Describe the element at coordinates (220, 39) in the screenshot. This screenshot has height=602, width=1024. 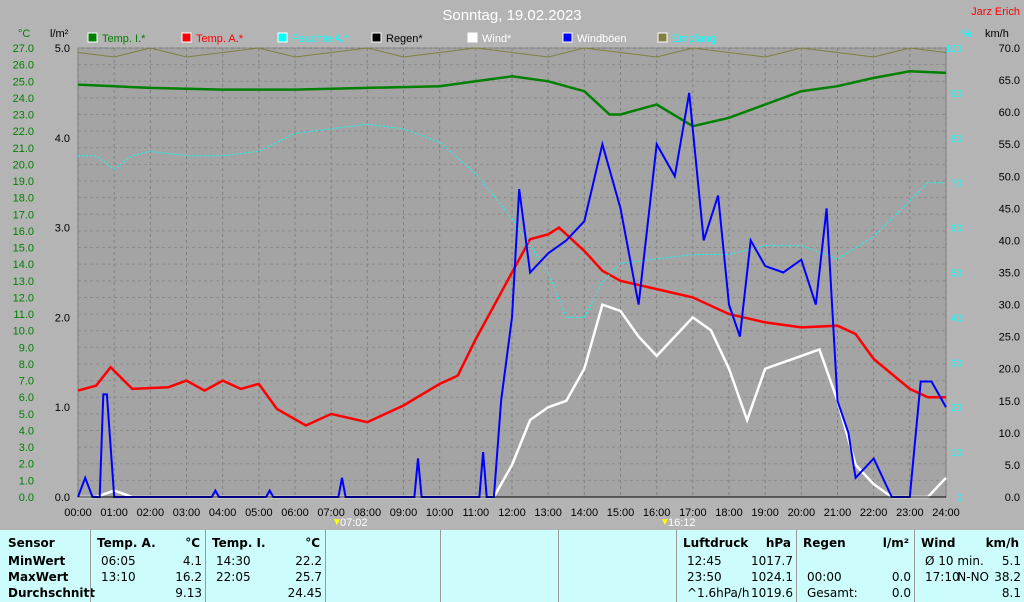
I see `legend-label: Temp. A.*` at that location.